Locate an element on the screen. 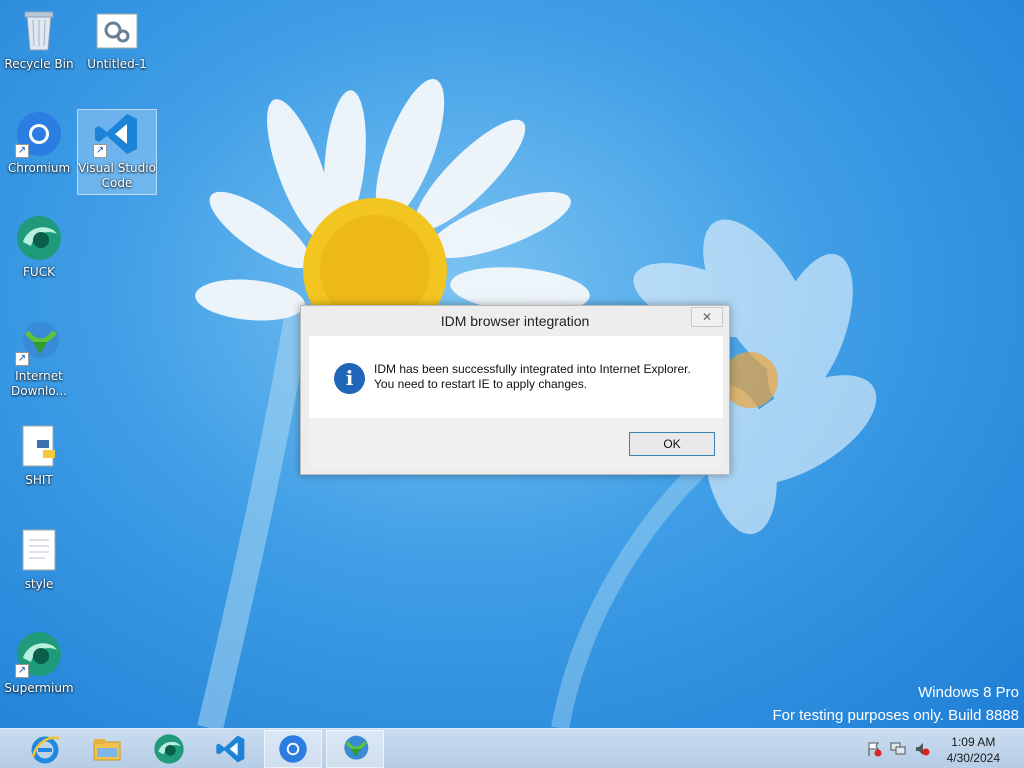 This screenshot has width=1024, height=768. dialog-title: IDM browser integration is located at coordinates (515, 321).